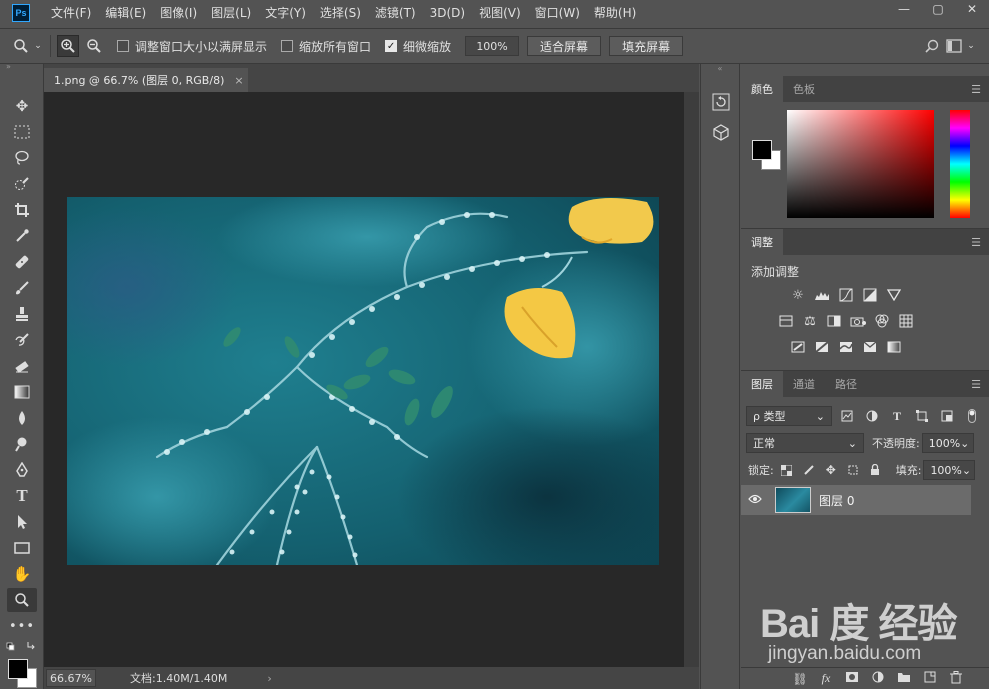 Image resolution: width=989 pixels, height=689 pixels. I want to click on tab-adjustments: 调整, so click(762, 242).